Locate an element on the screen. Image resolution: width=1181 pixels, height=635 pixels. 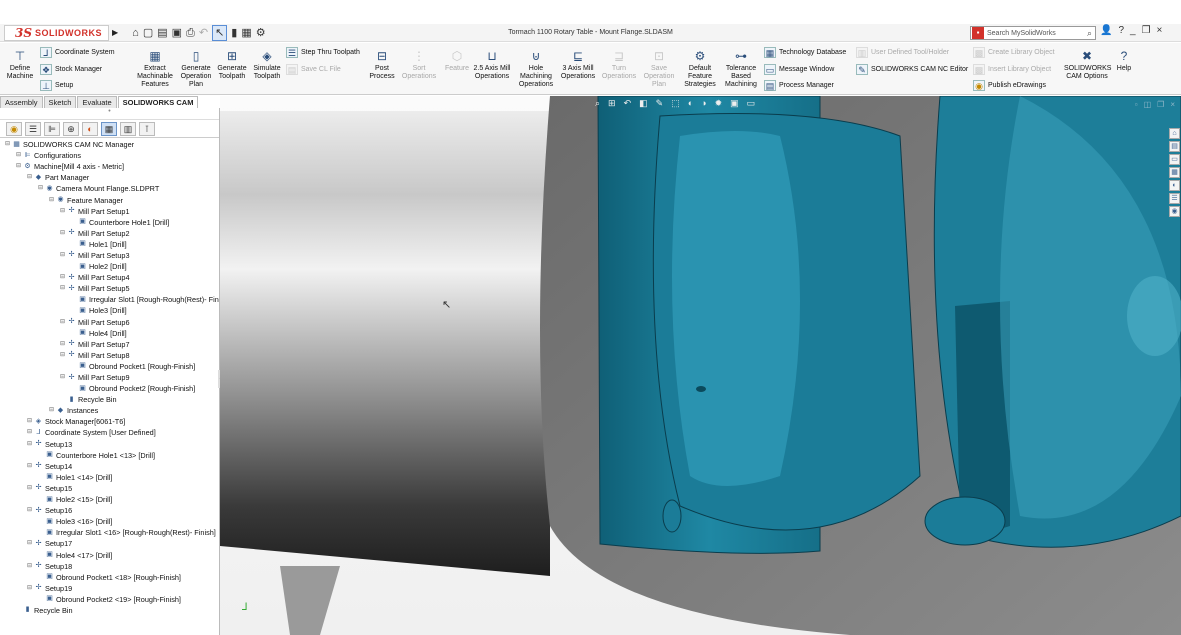
feature-manager-tab-icon: ◉ is located at coordinates (14, 128).